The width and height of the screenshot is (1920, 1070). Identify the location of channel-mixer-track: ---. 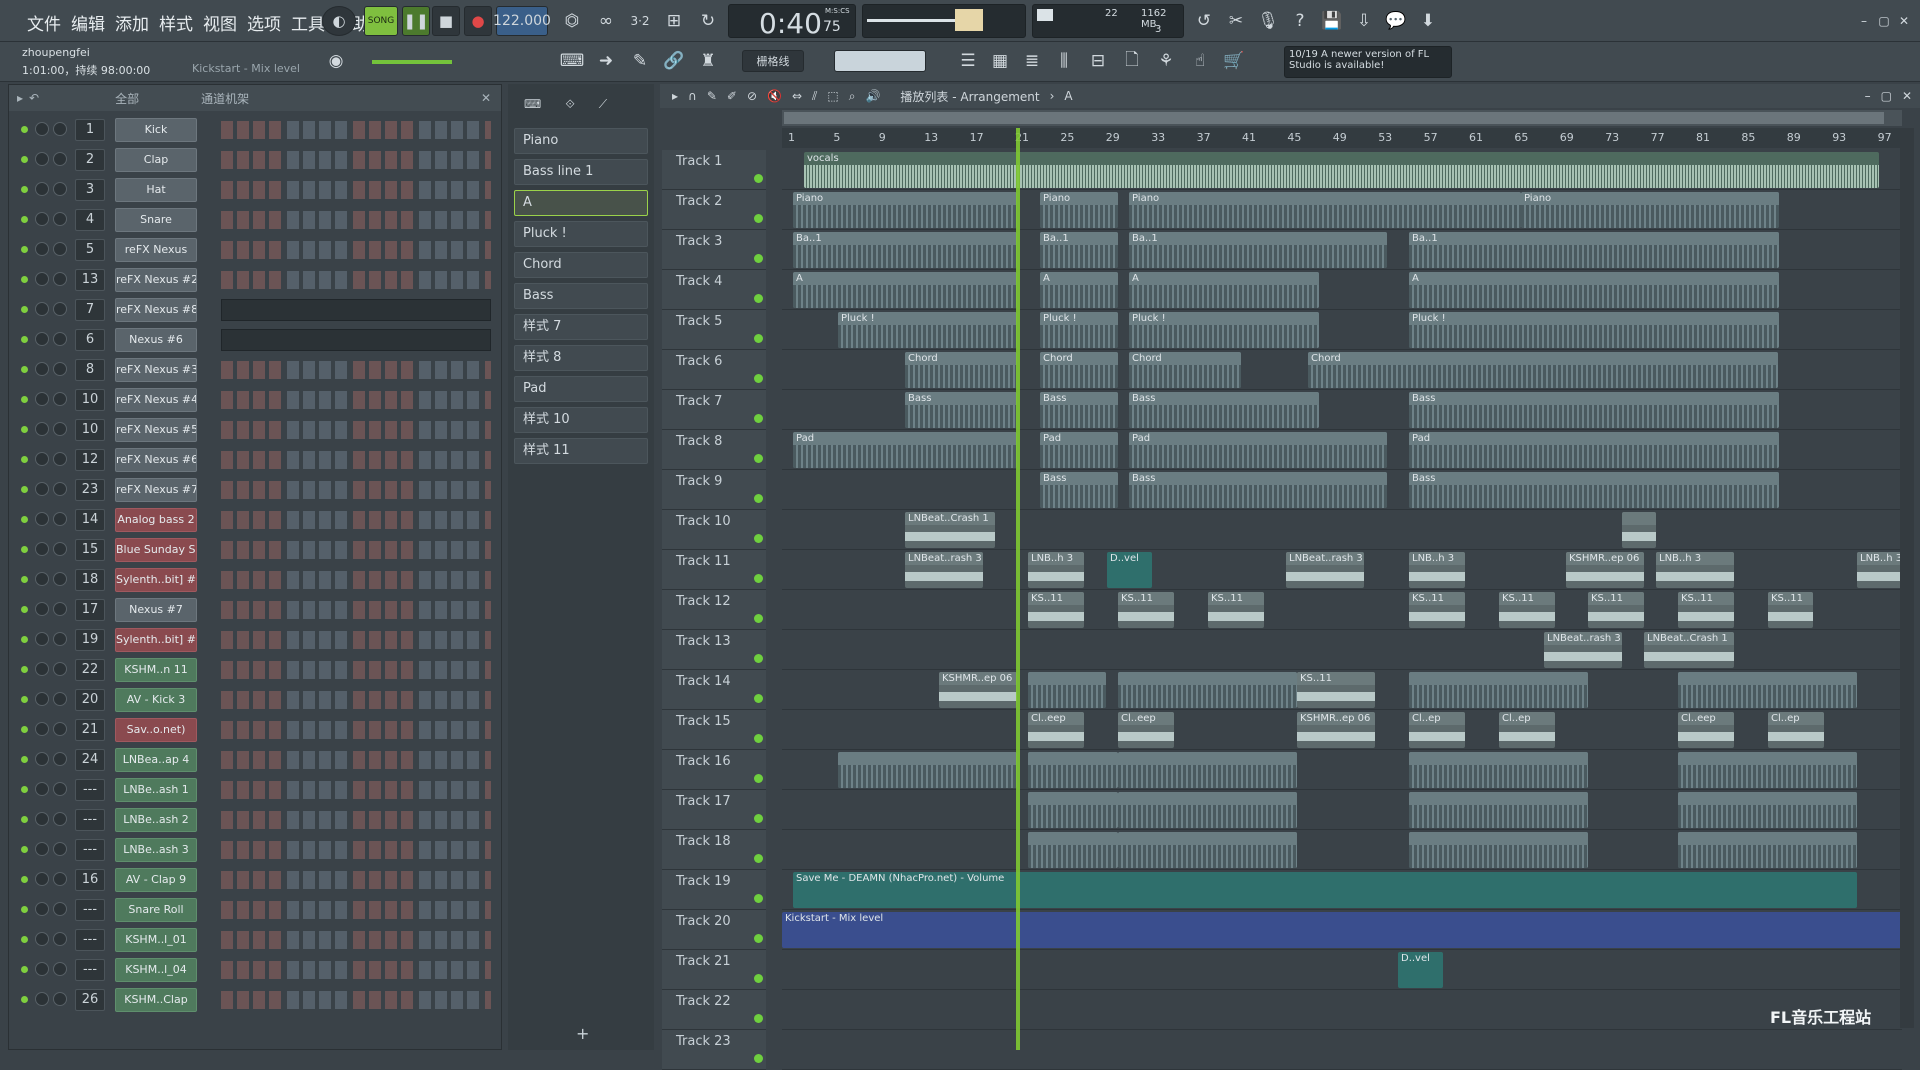
(90, 940).